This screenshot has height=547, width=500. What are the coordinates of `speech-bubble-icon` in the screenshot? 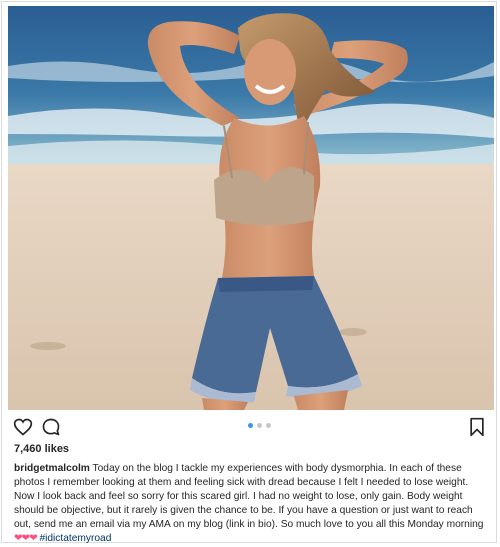 It's located at (51, 427).